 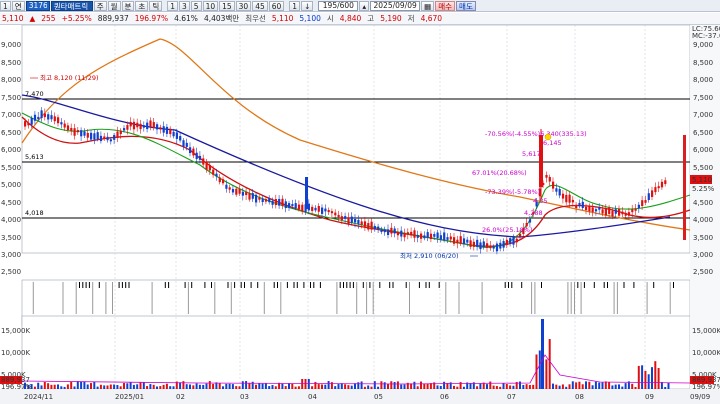 What do you see at coordinates (276, 5) in the screenshot?
I see `interval-60-button: 60` at bounding box center [276, 5].